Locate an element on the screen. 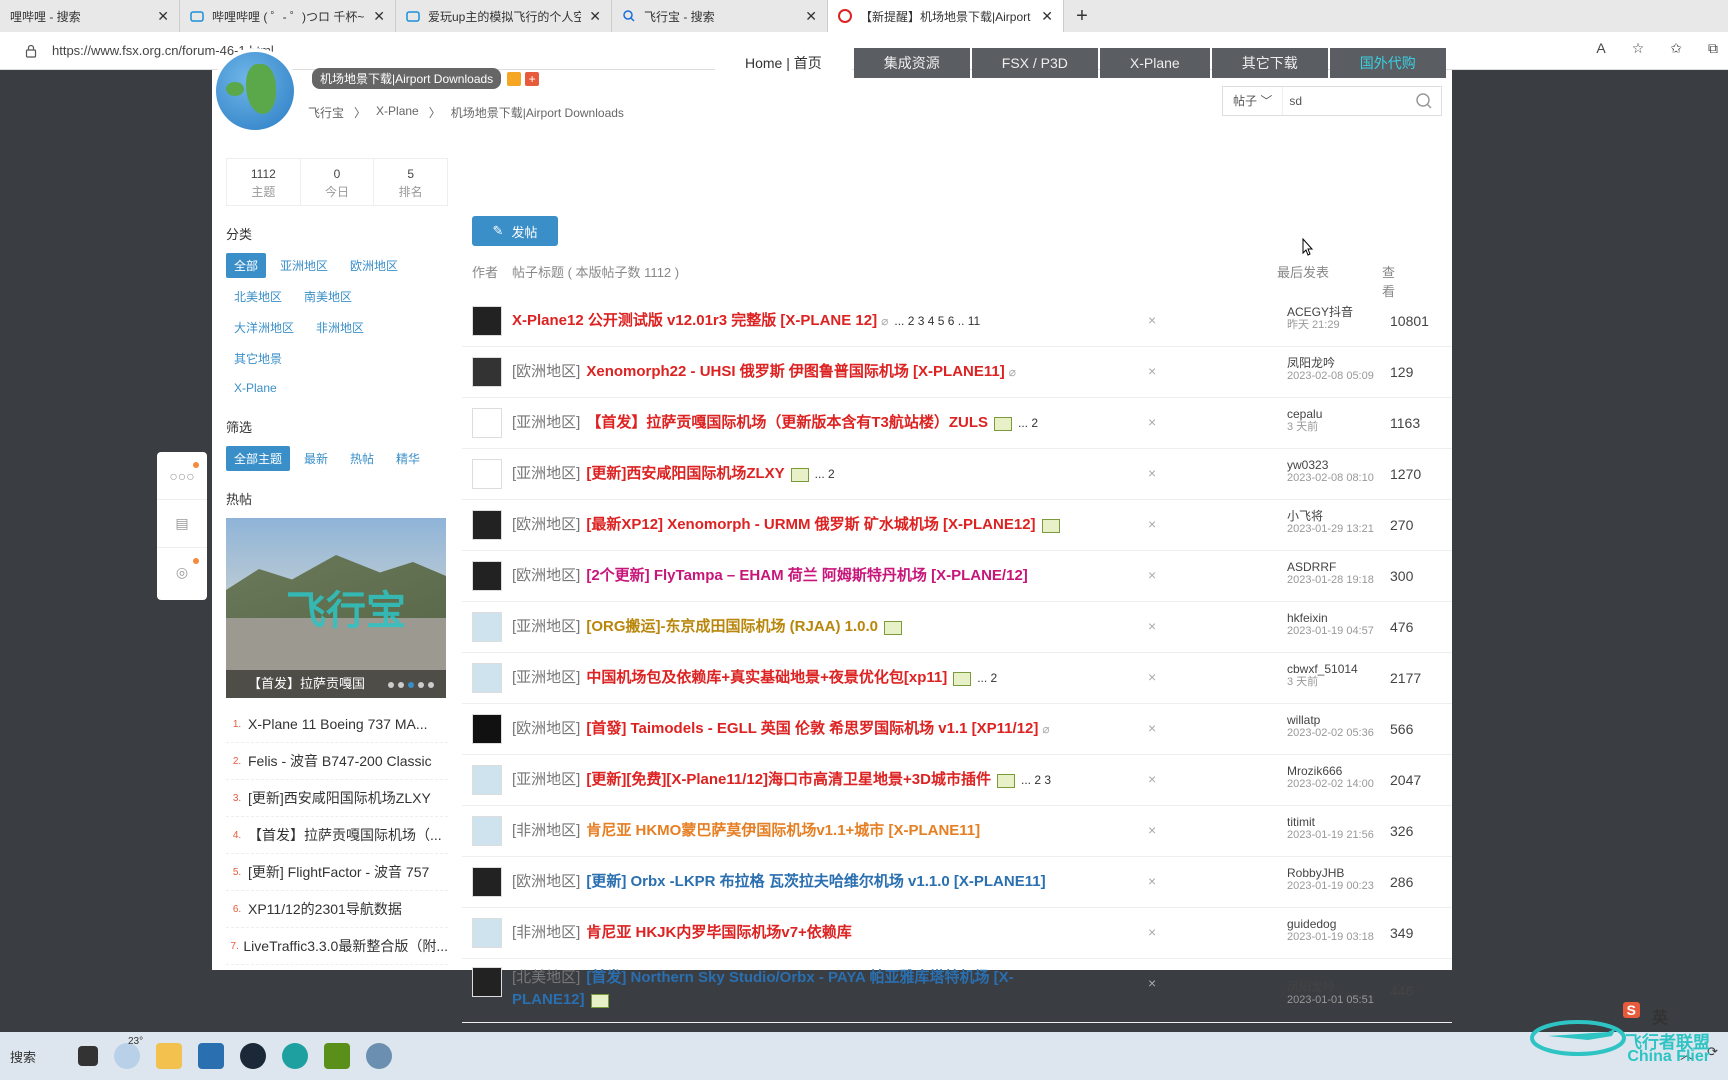  last-post-time: 2023-01-19 21:56 is located at coordinates (1330, 835).